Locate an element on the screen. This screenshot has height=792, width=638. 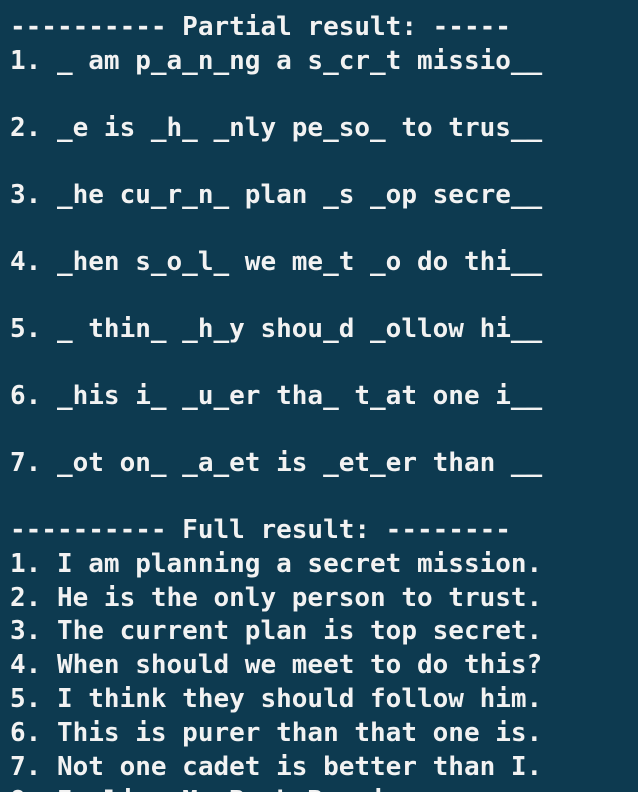
full-line-4: 4. When should we meet to do this? is located at coordinates (276, 665).